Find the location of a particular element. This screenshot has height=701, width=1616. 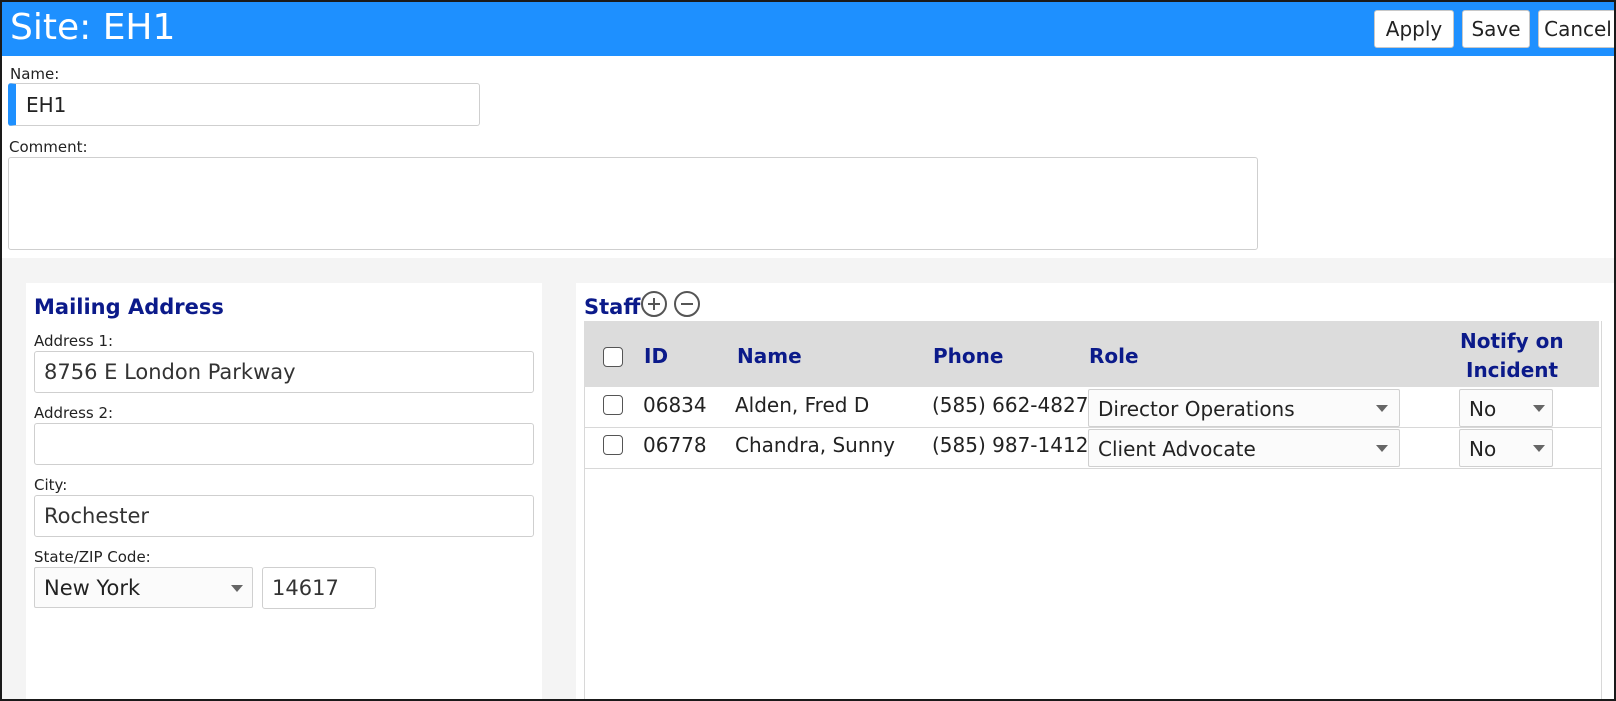

column-header-role: Role is located at coordinates (1114, 356).